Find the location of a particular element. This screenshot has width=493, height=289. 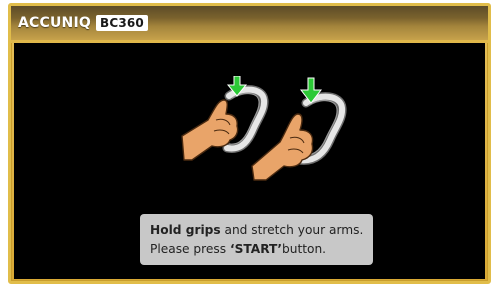

instruction-text: and stretch your arms. is located at coordinates (292, 230).